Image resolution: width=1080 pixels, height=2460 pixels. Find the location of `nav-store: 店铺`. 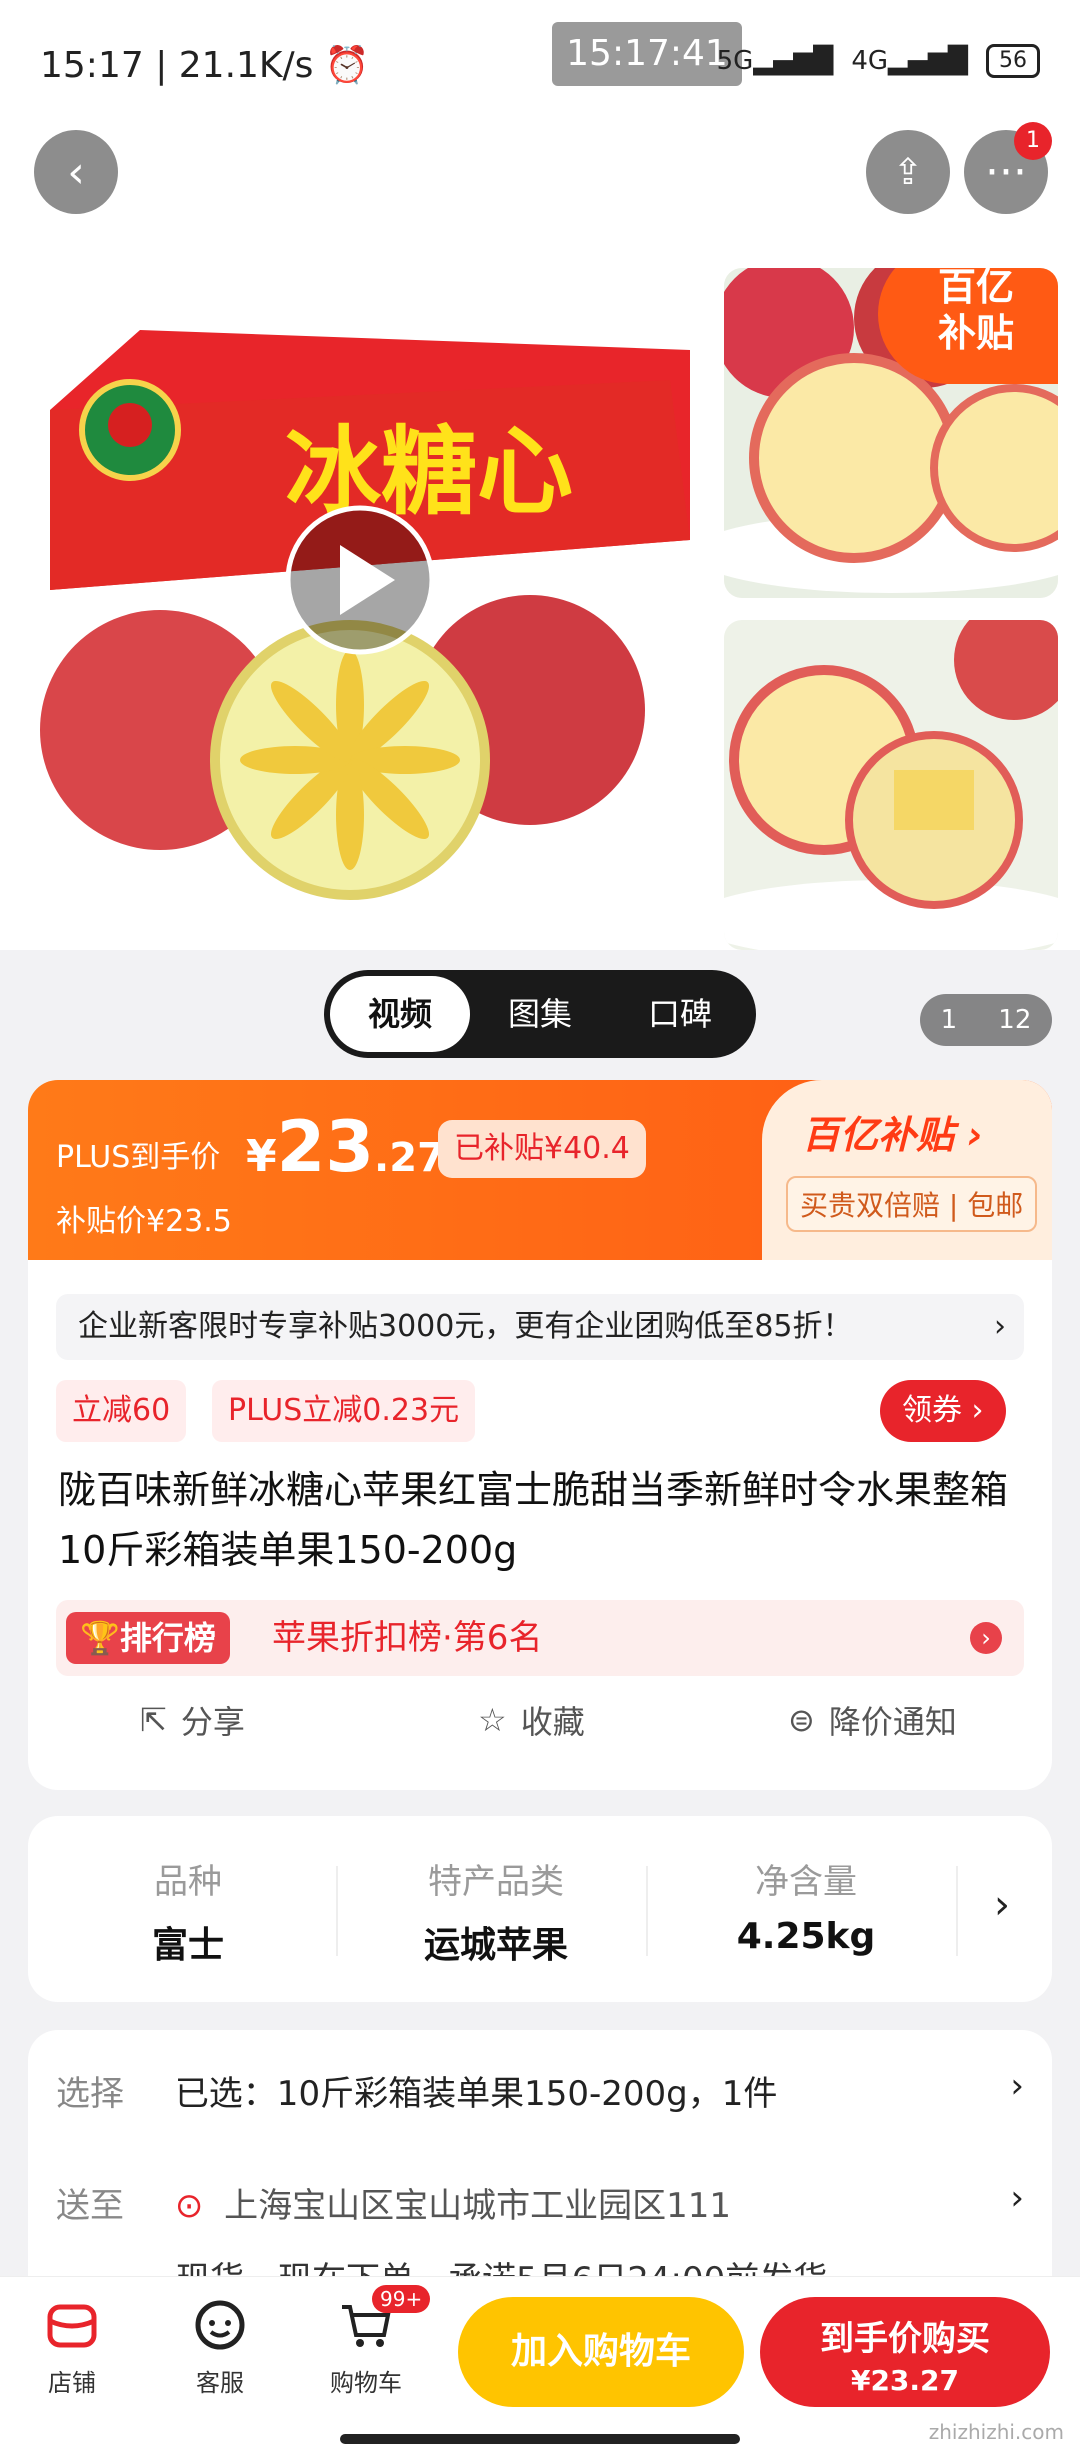

nav-store: 店铺 is located at coordinates (72, 2346).